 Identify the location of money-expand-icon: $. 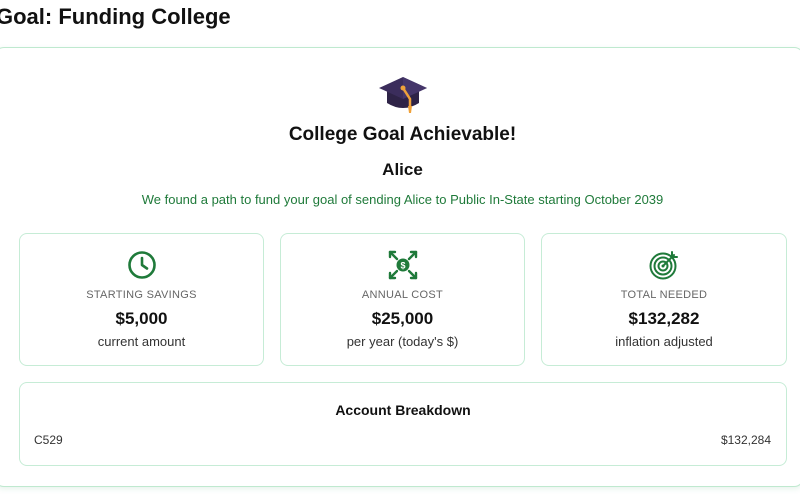
(402, 265).